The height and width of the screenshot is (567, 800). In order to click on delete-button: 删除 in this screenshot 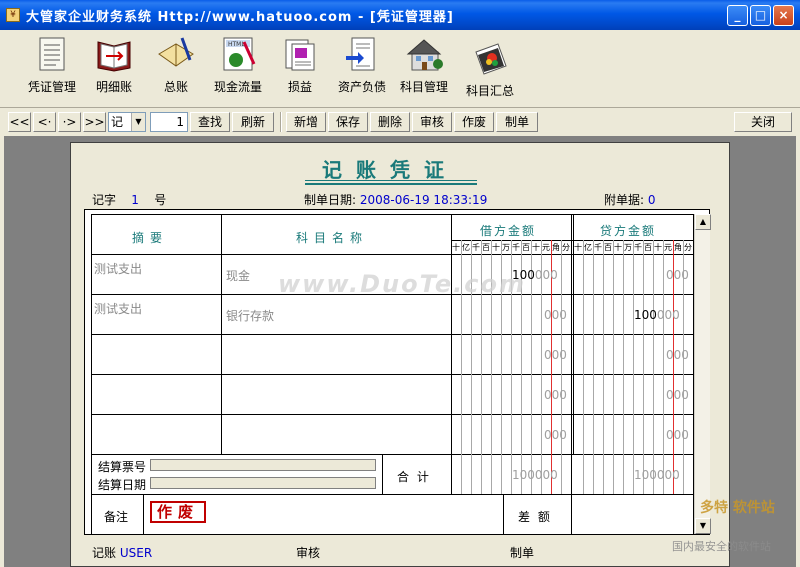, I will do `click(390, 122)`.